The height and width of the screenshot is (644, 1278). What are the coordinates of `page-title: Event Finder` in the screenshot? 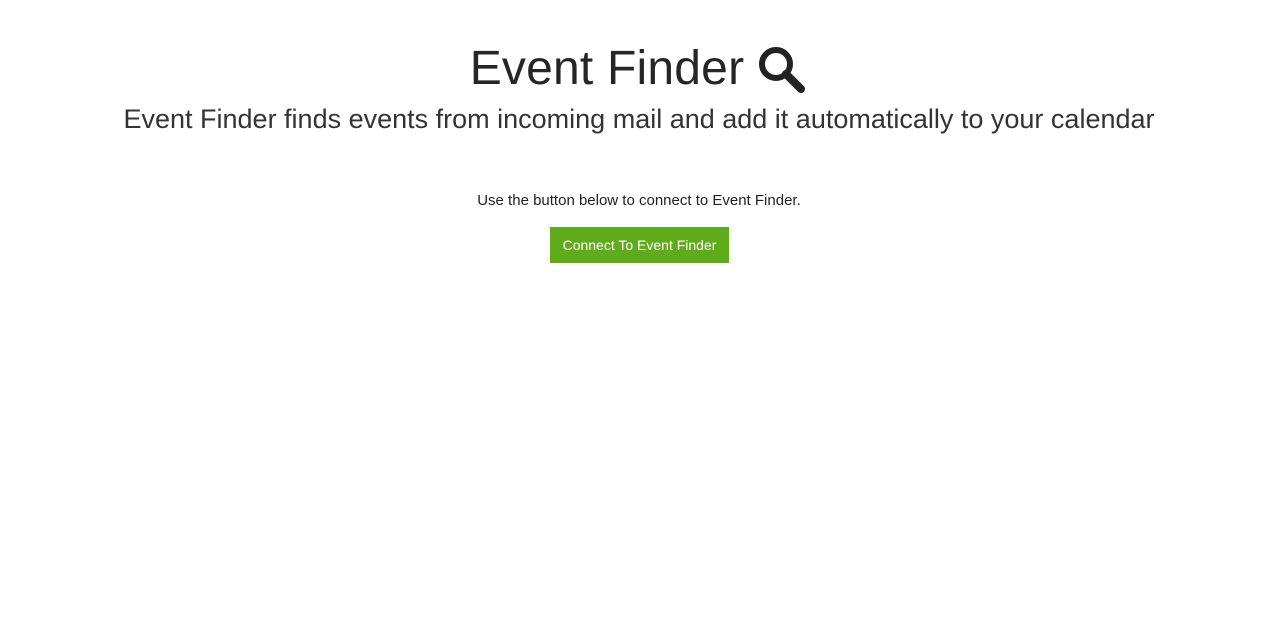 It's located at (607, 68).